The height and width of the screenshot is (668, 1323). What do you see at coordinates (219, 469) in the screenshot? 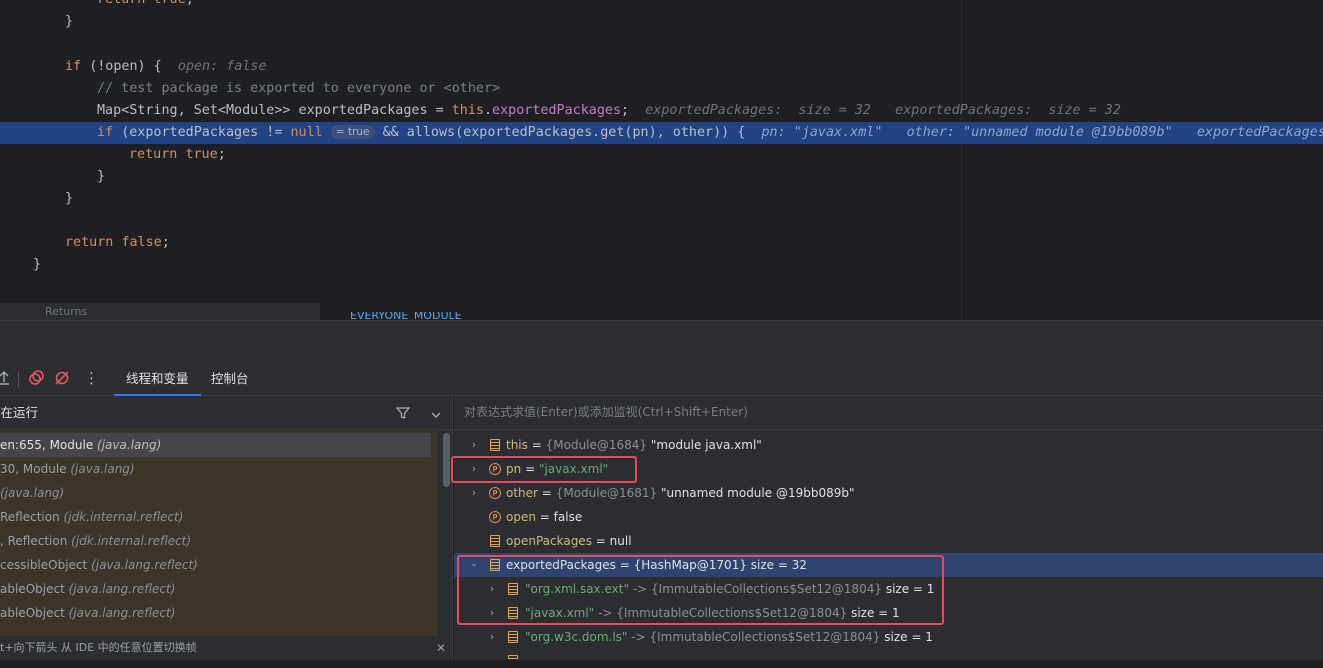
I see `stack-frame: 30, Module (java.lang)` at bounding box center [219, 469].